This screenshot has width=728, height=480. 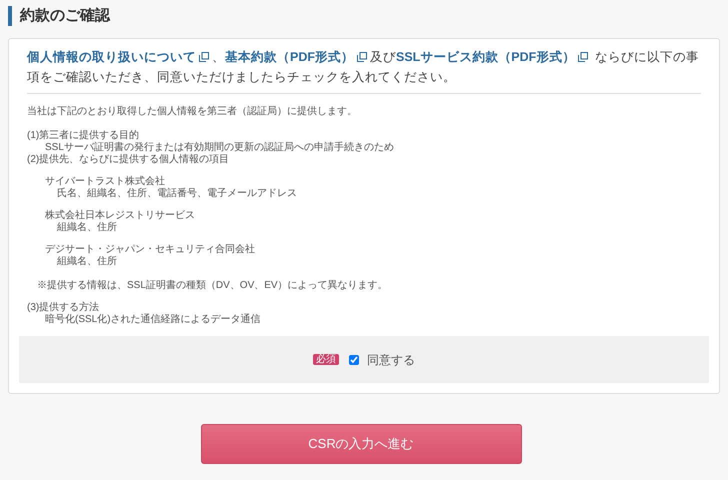 I want to click on company-name: サイバートラスト株式会社, so click(x=105, y=182).